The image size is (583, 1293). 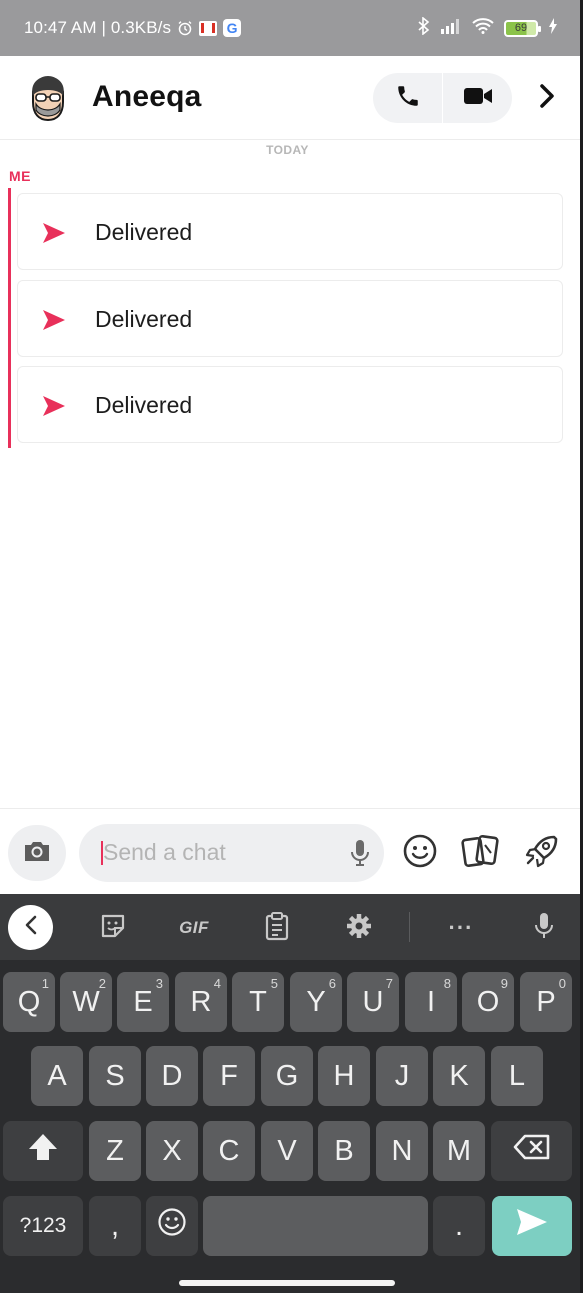 I want to click on video-call-button, so click(x=477, y=98).